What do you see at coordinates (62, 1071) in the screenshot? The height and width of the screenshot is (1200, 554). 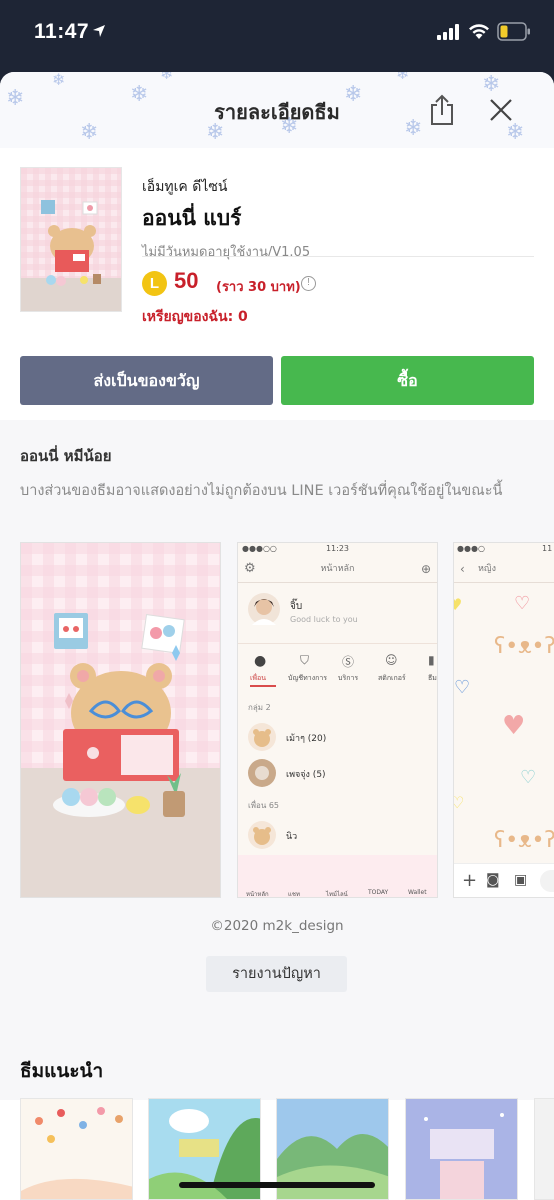 I see `recommended-themes-heading: ธีมแนะนำ` at bounding box center [62, 1071].